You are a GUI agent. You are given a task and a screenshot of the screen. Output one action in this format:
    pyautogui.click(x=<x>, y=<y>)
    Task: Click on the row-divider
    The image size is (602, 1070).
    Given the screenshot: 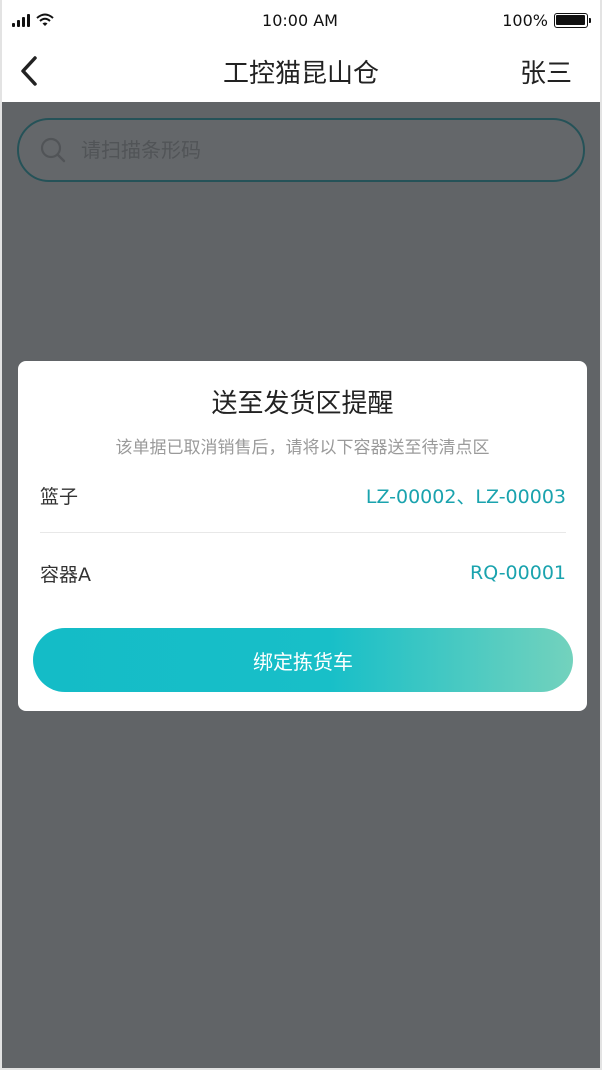 What is the action you would take?
    pyautogui.click(x=303, y=532)
    